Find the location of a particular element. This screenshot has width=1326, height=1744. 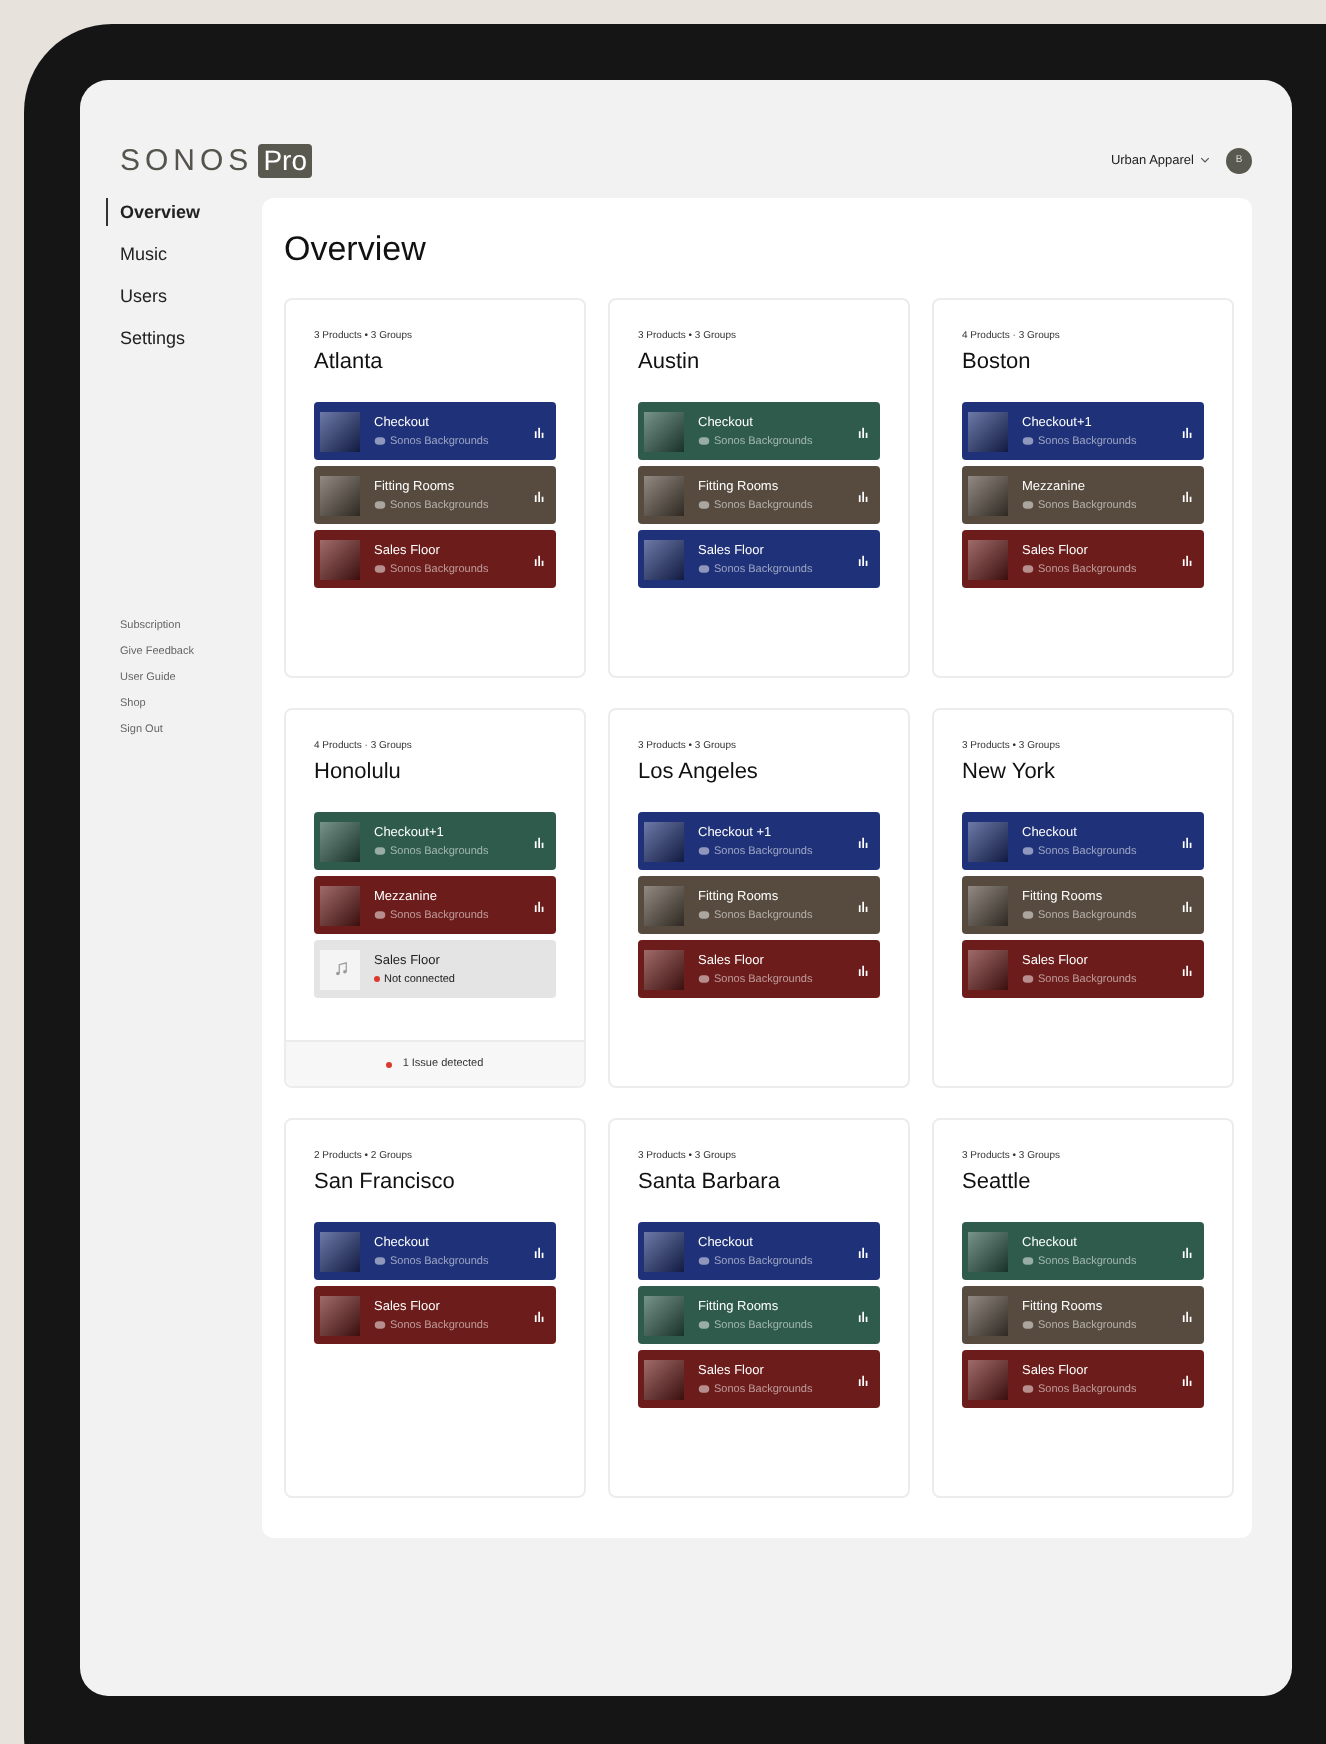

location-name: Honolulu is located at coordinates (358, 772).